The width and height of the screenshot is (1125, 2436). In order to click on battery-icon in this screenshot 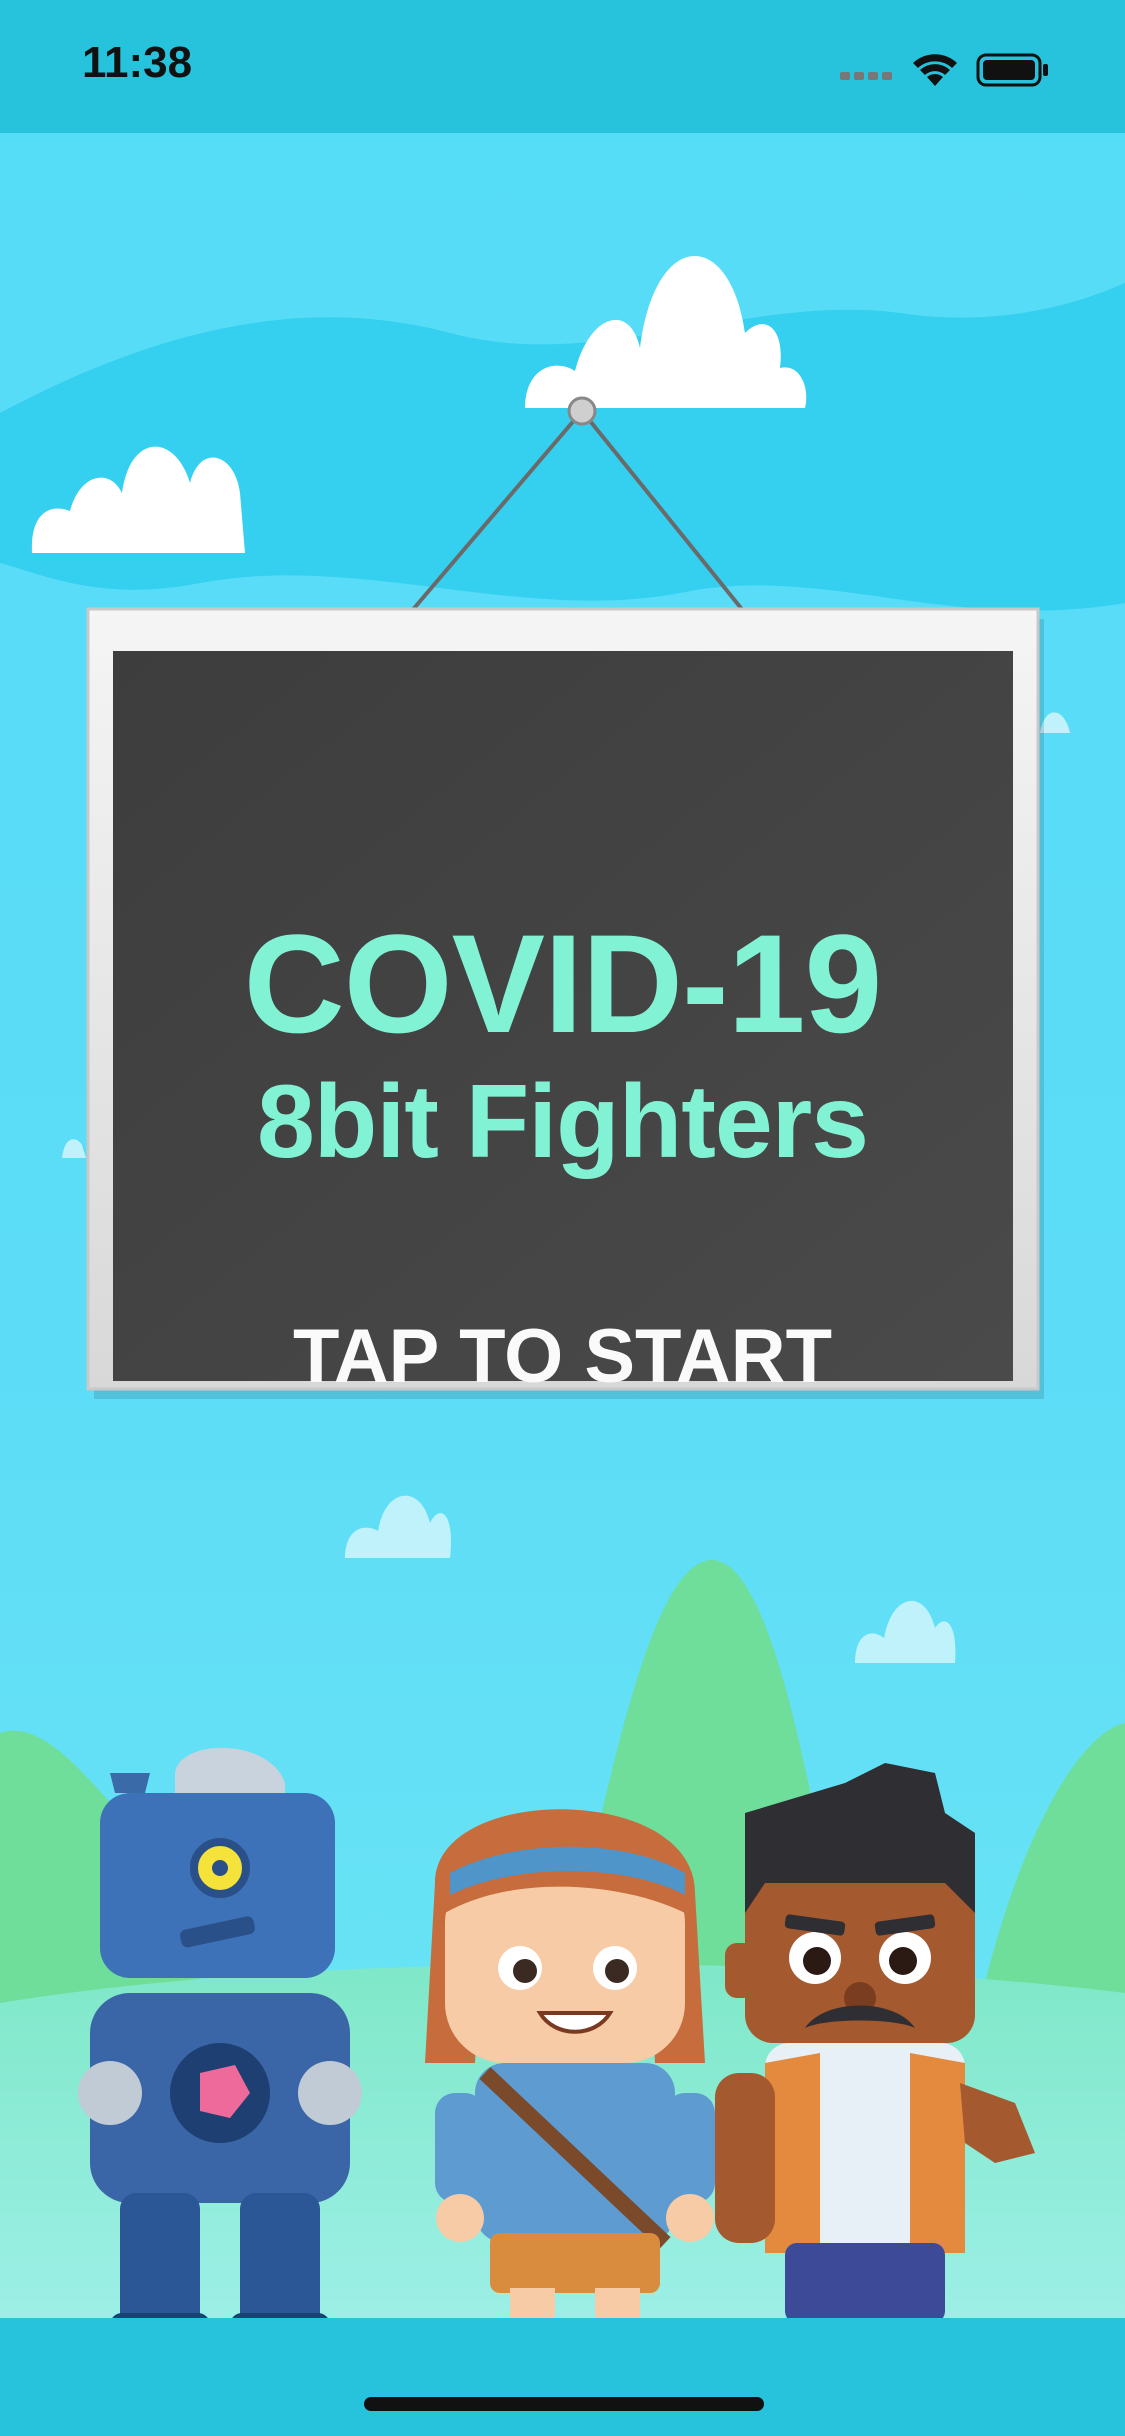, I will do `click(1012, 70)`.